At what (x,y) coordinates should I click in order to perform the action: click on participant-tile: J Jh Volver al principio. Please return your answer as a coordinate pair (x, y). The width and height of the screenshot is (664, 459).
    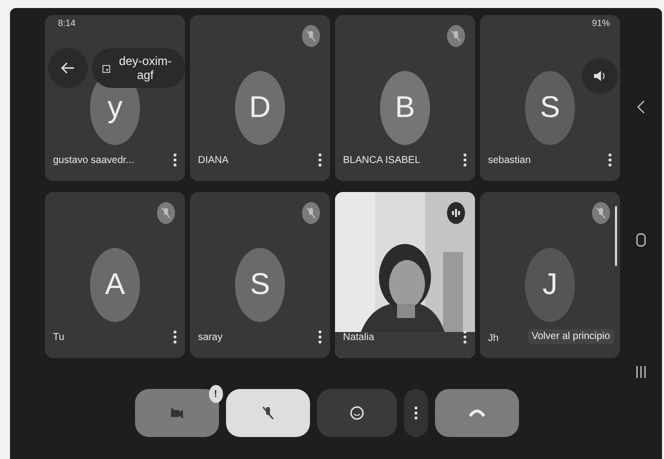
    Looking at the image, I should click on (550, 275).